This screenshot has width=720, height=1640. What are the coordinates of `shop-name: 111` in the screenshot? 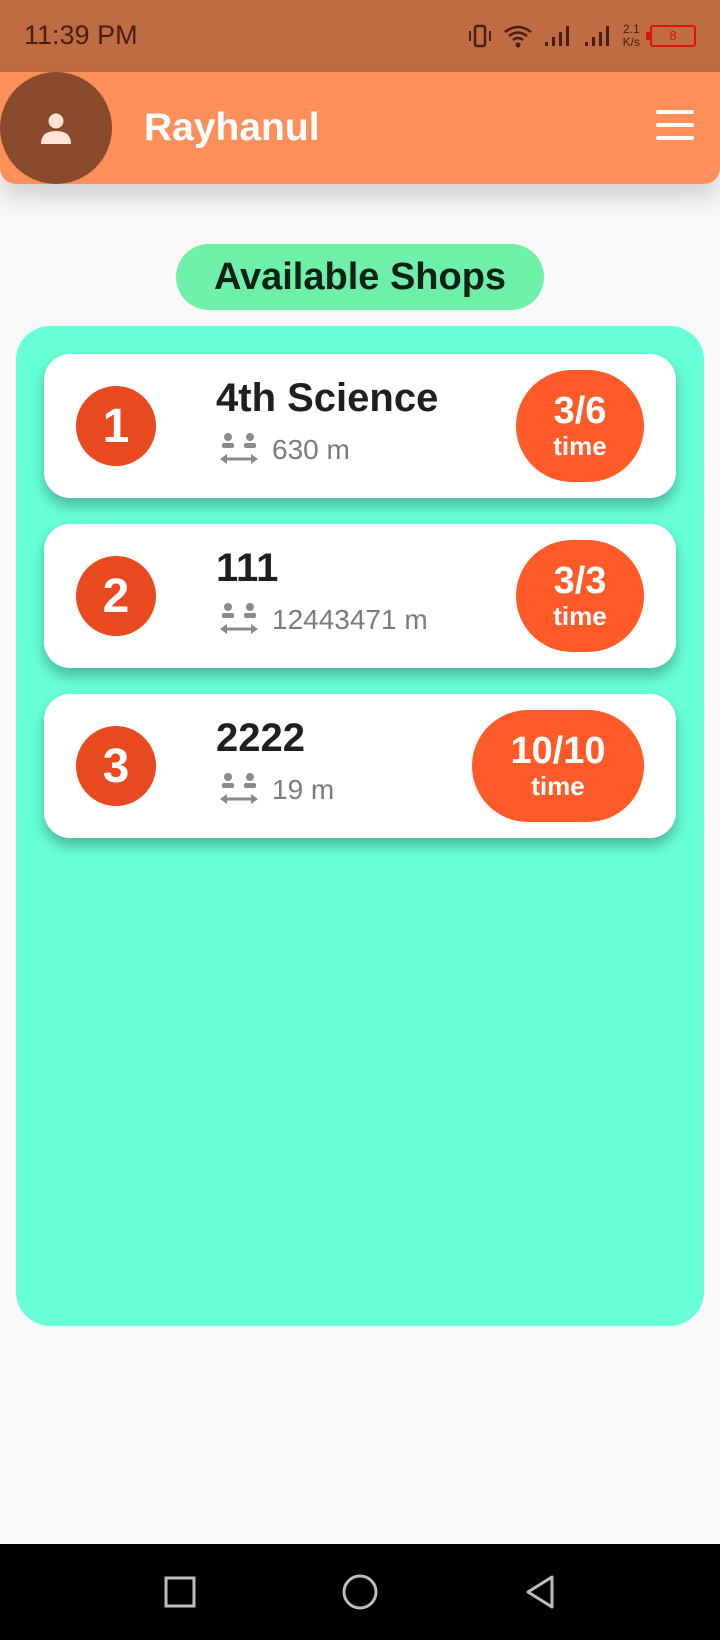 It's located at (247, 568).